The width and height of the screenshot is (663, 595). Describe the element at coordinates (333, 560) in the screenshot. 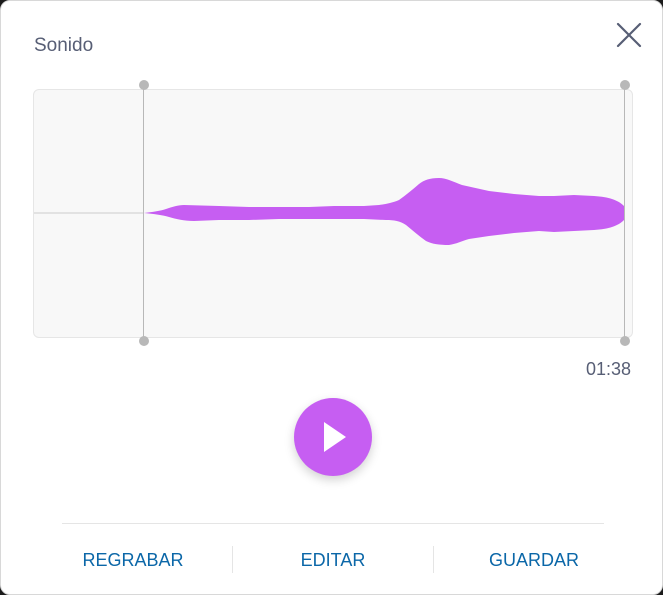

I see `edit-button: EDITAR` at that location.